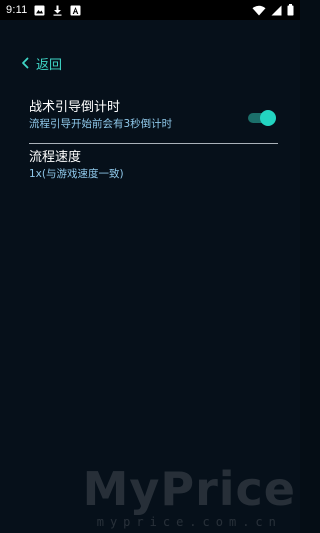 The width and height of the screenshot is (320, 533). What do you see at coordinates (101, 124) in the screenshot?
I see `setting-subtitle: 流程引导开始前会有3秒倒计时` at bounding box center [101, 124].